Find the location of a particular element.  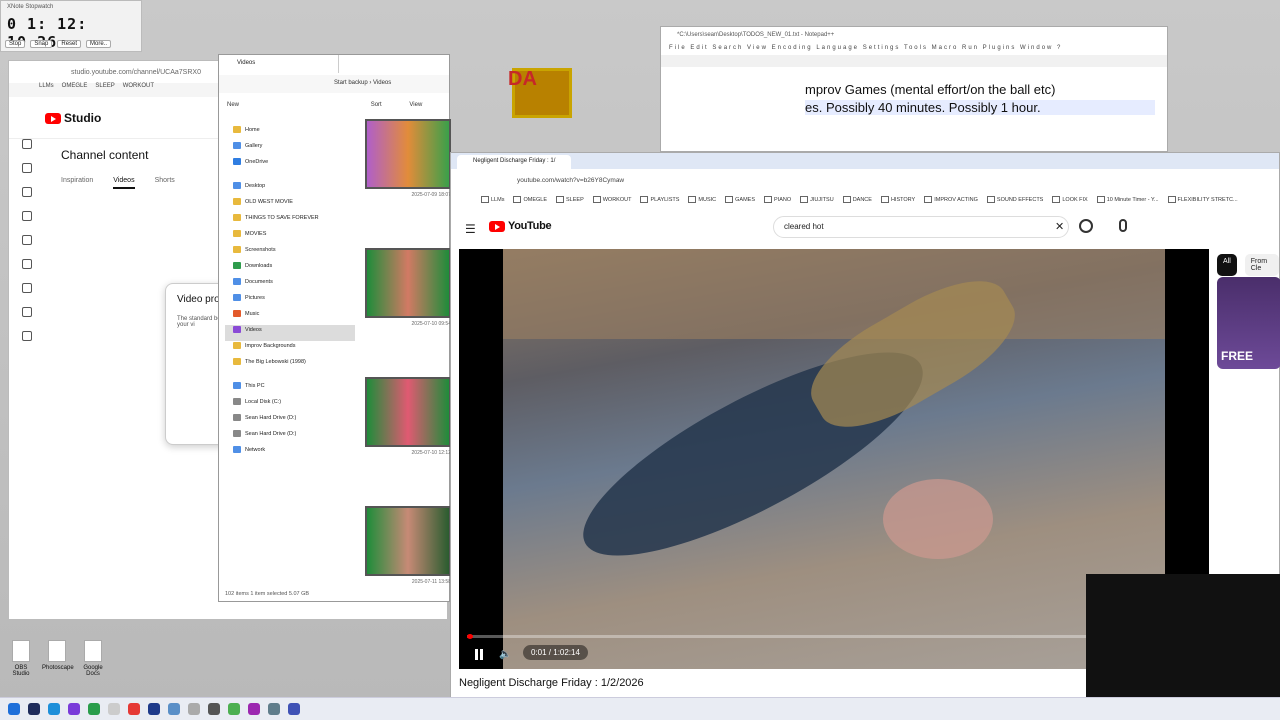

tab-videos: Videos is located at coordinates (124, 183).